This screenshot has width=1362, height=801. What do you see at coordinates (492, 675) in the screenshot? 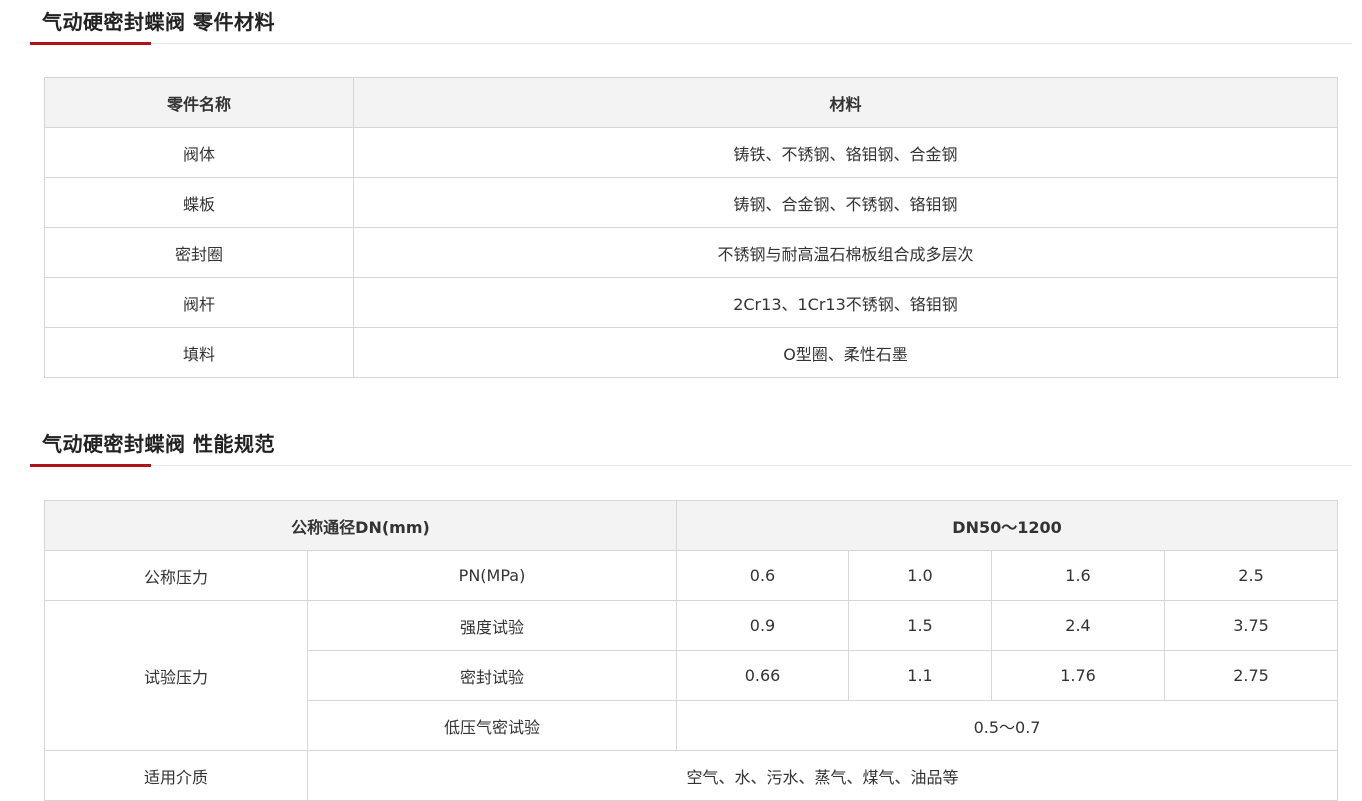
I see `seal-test-label: 密封试验` at bounding box center [492, 675].